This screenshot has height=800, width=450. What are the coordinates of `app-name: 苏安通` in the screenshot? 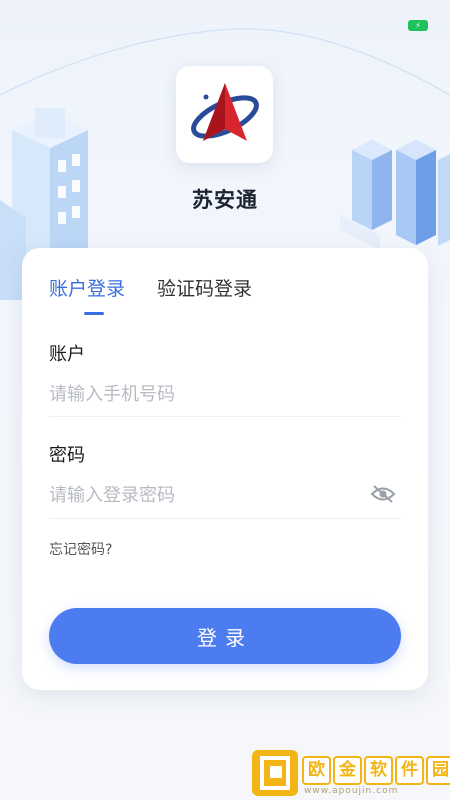 It's located at (225, 200).